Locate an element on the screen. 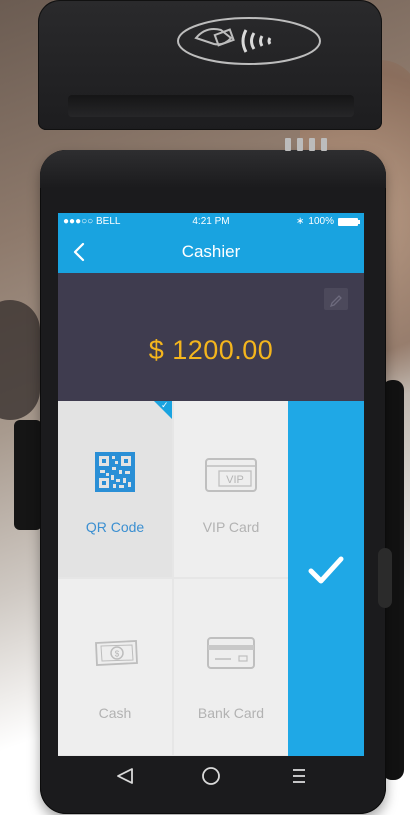  check-small-icon: ✓ is located at coordinates (165, 405).